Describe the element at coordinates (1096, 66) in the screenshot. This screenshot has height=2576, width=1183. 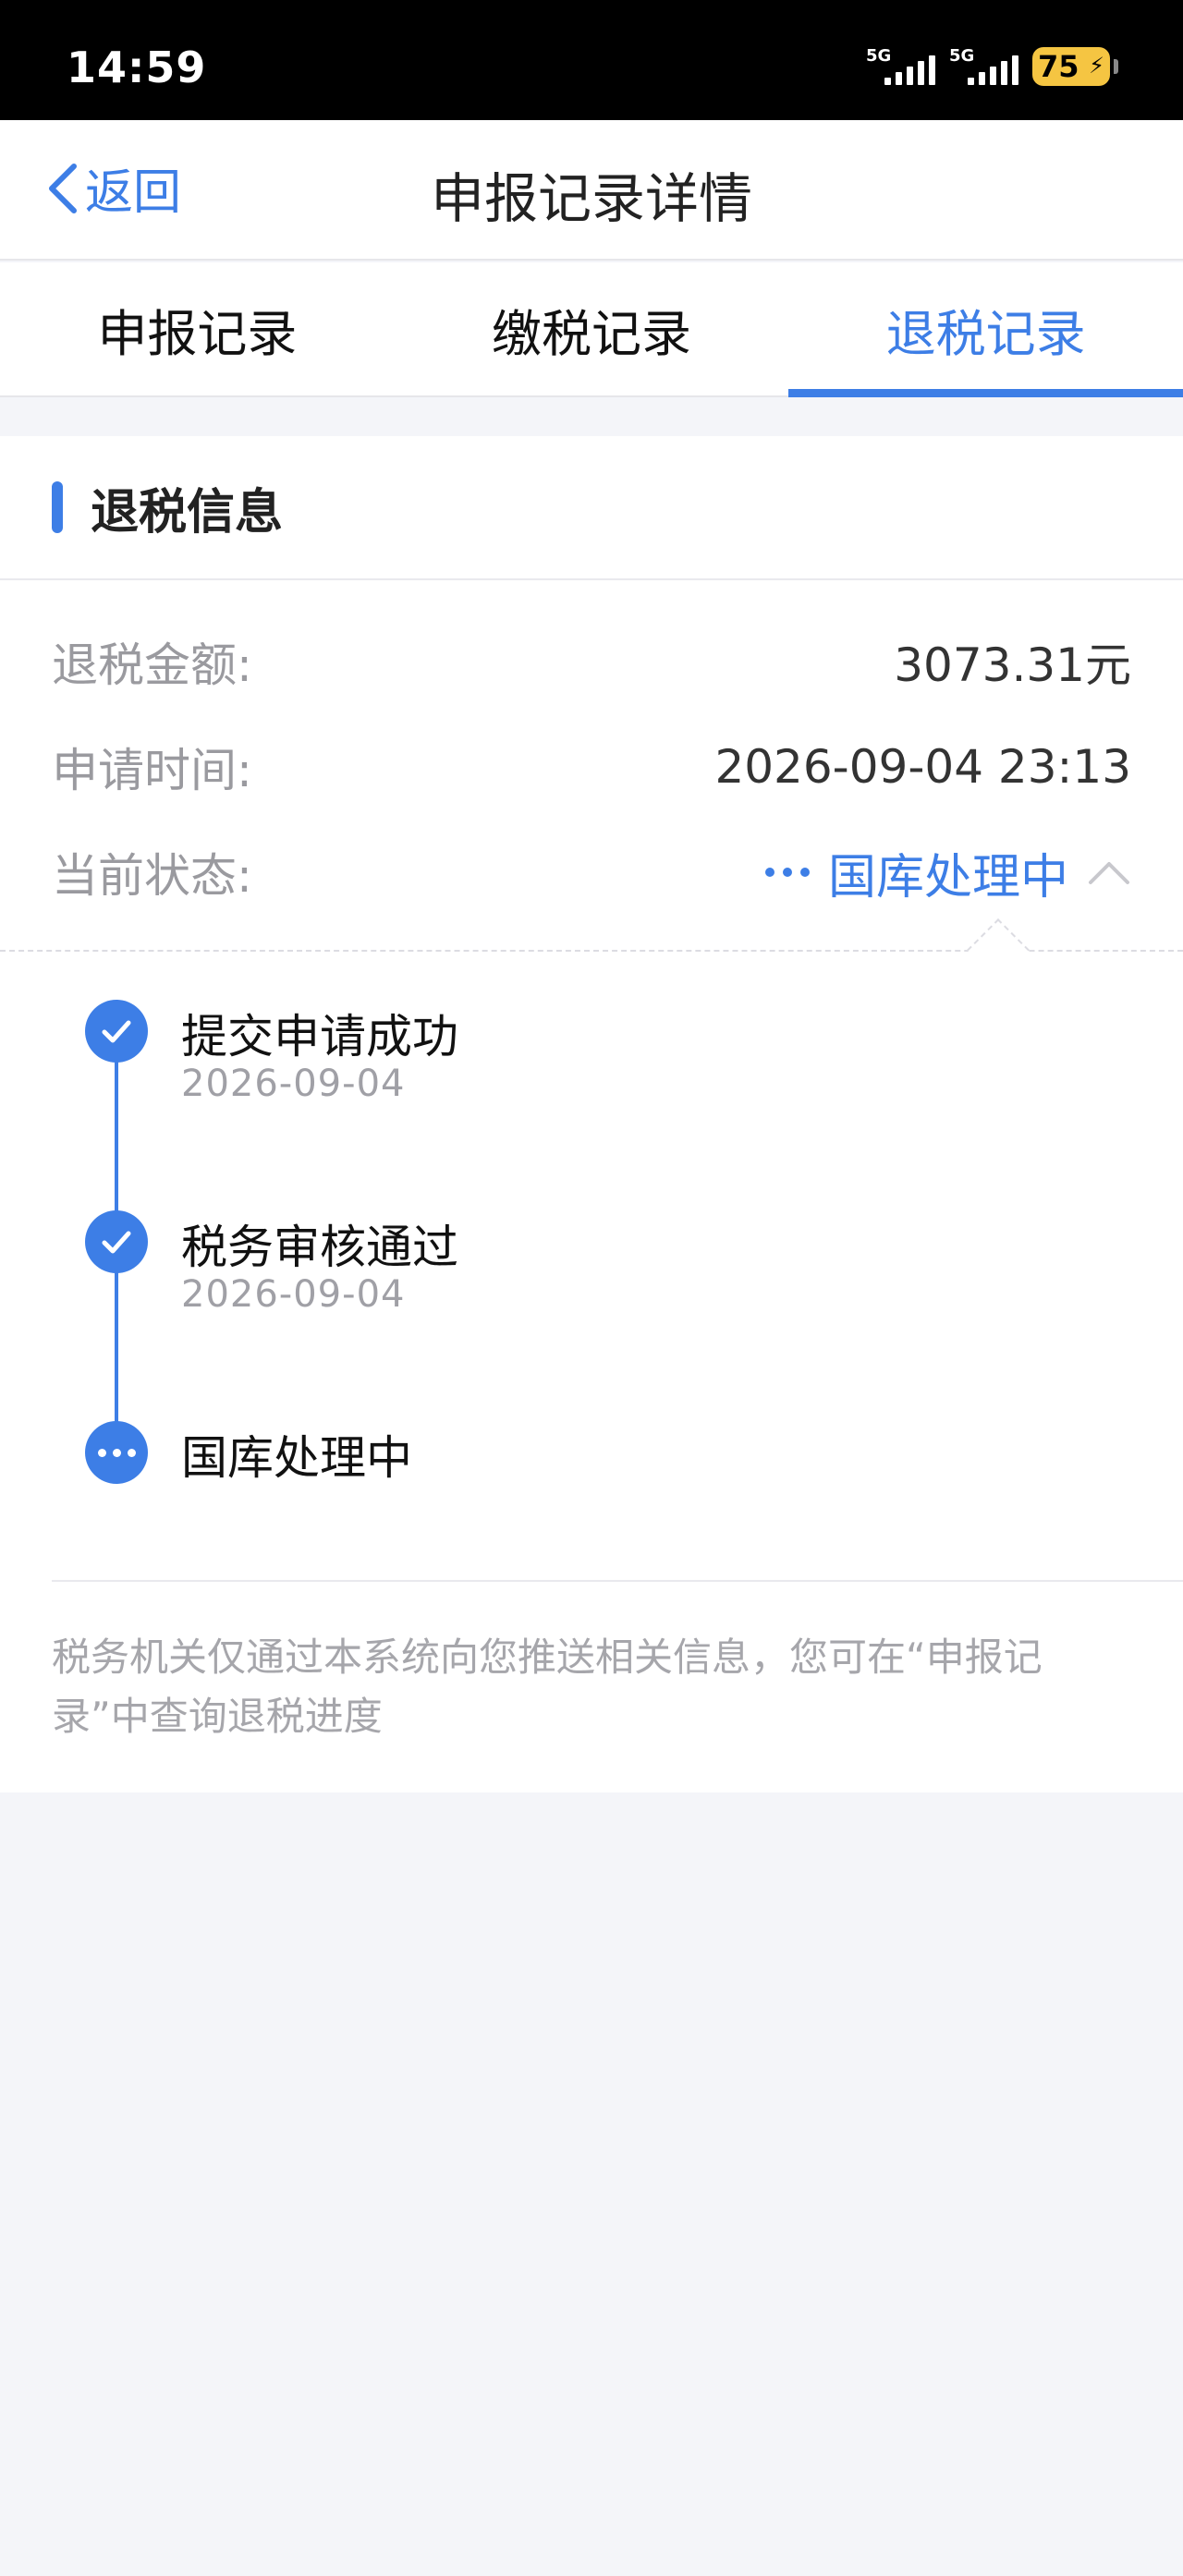
I see `charging-icon: ⚡` at that location.